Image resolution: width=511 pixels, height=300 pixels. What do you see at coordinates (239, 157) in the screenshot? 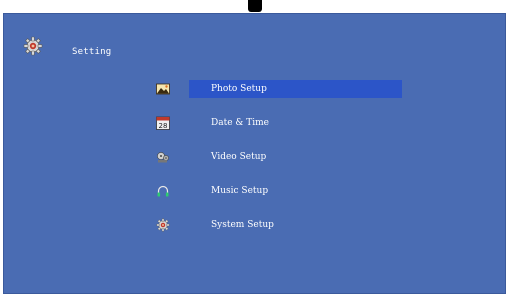
I see `menu-item-label: Video Setup` at bounding box center [239, 157].